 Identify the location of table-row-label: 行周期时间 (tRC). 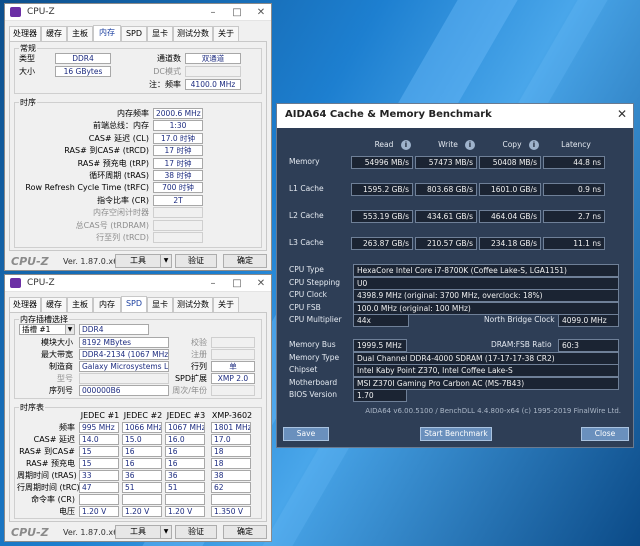
(48, 487).